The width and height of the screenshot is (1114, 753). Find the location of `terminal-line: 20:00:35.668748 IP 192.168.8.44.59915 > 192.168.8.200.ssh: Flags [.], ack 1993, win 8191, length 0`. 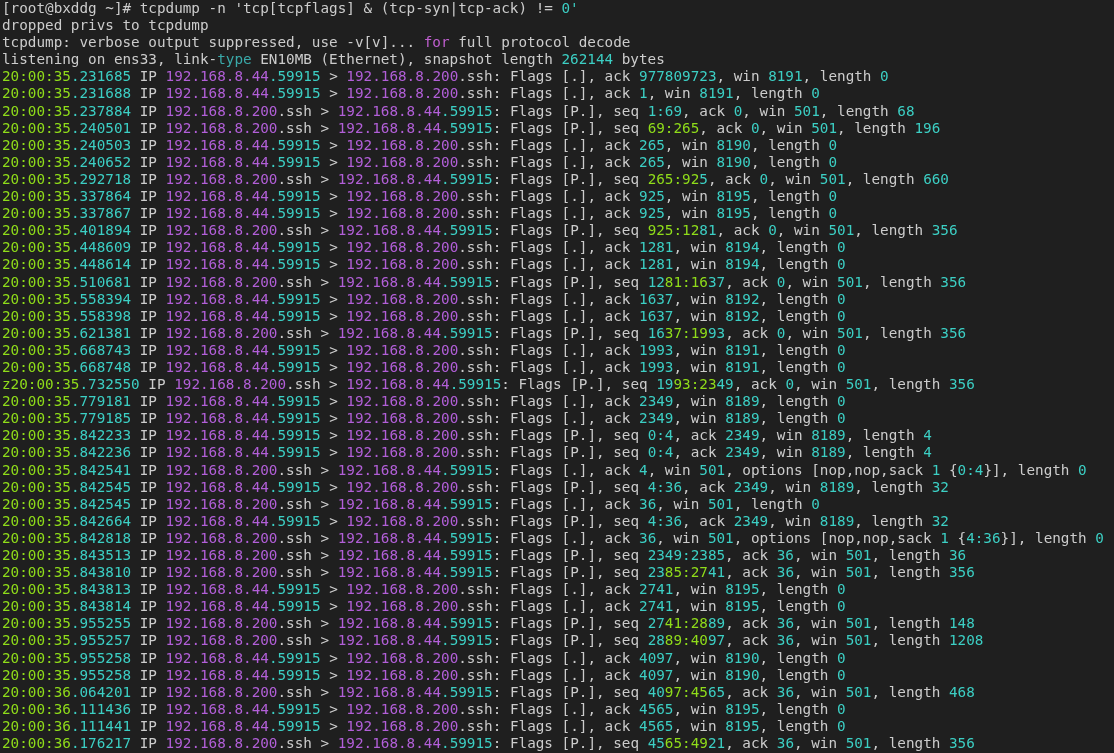

terminal-line: 20:00:35.668748 IP 192.168.8.44.59915 > 192.168.8.200.ssh: Flags [.], ack 1993, win 8191, length 0 is located at coordinates (424, 367).